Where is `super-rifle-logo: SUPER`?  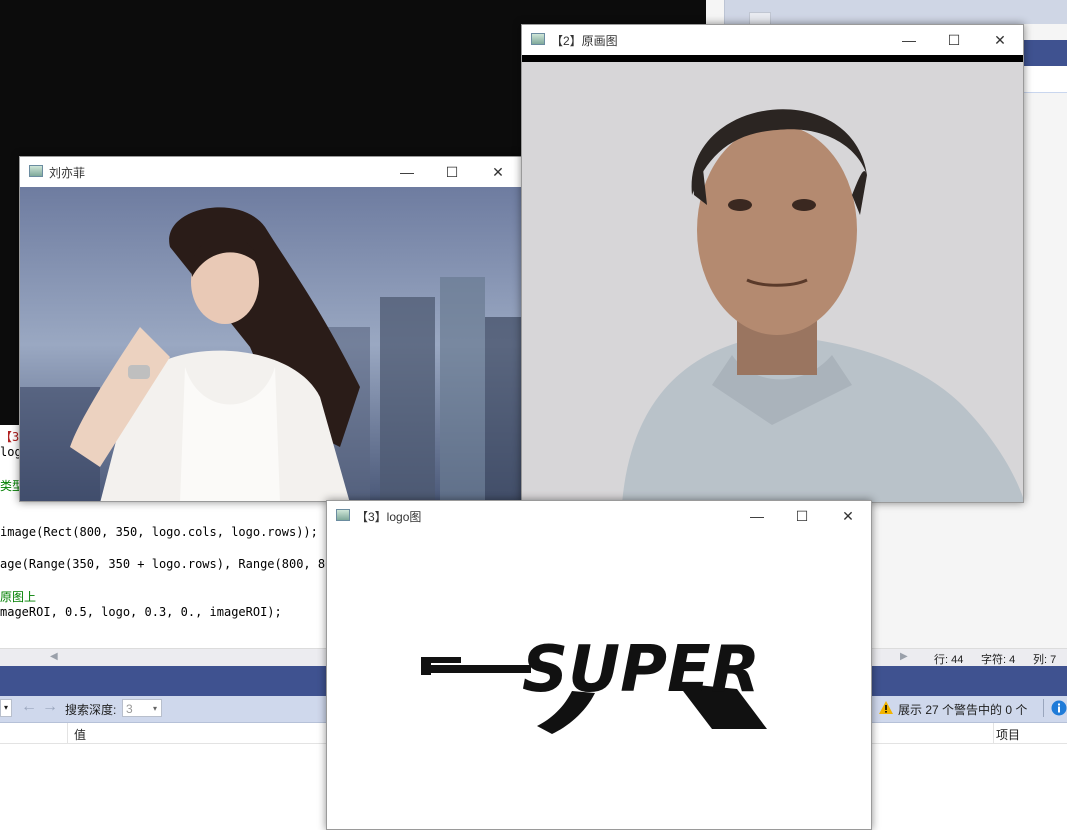 super-rifle-logo: SUPER is located at coordinates (594, 683).